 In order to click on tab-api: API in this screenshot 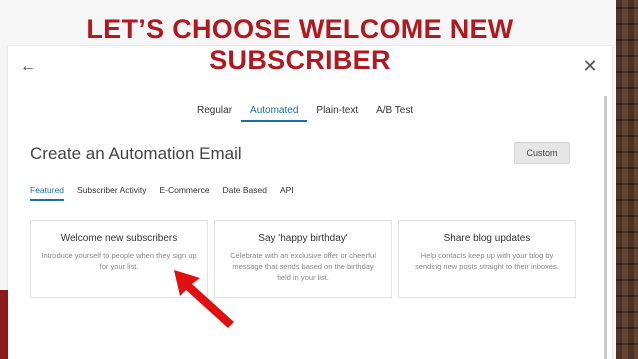, I will do `click(287, 193)`.